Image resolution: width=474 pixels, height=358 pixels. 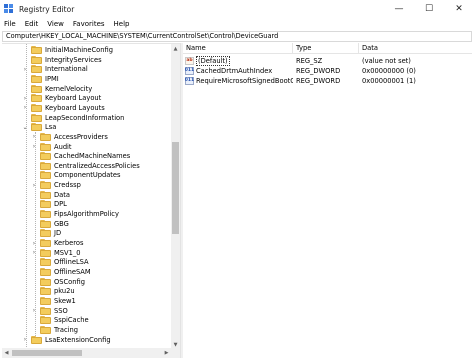 I want to click on tree-item: › Kerberos, so click(x=58, y=243).